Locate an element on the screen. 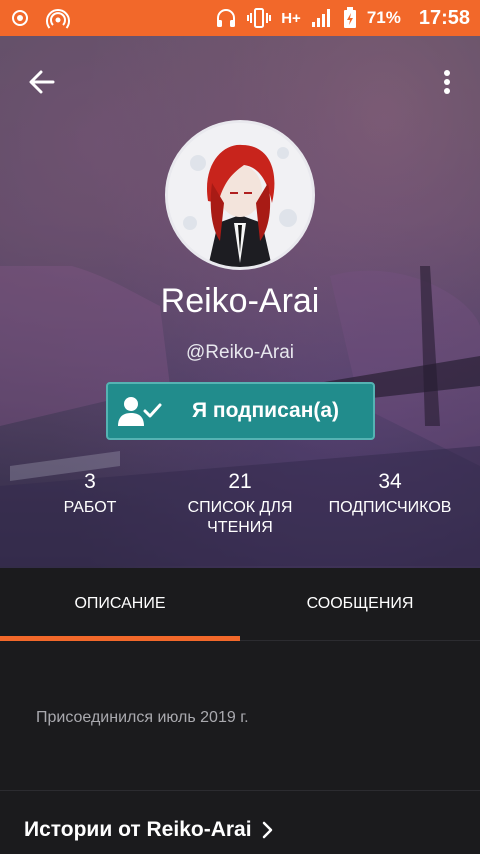 The height and width of the screenshot is (854, 480). camera-icon is located at coordinates (20, 18).